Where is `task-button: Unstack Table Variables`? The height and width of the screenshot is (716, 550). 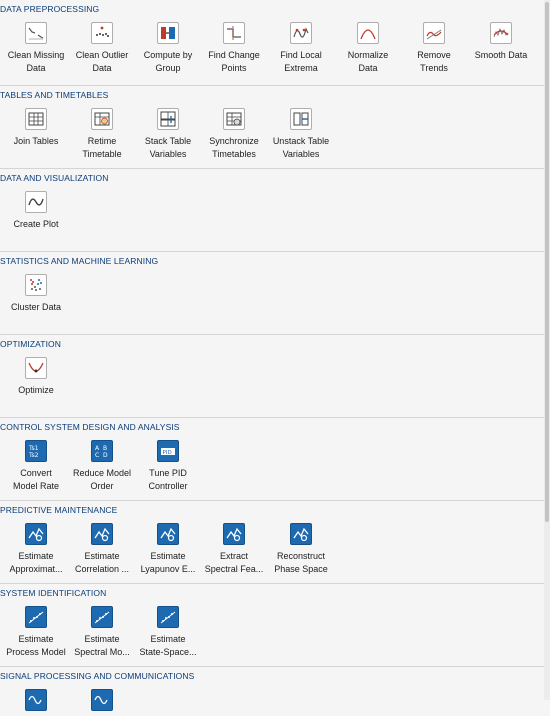
task-button: Unstack Table Variables is located at coordinates (301, 134).